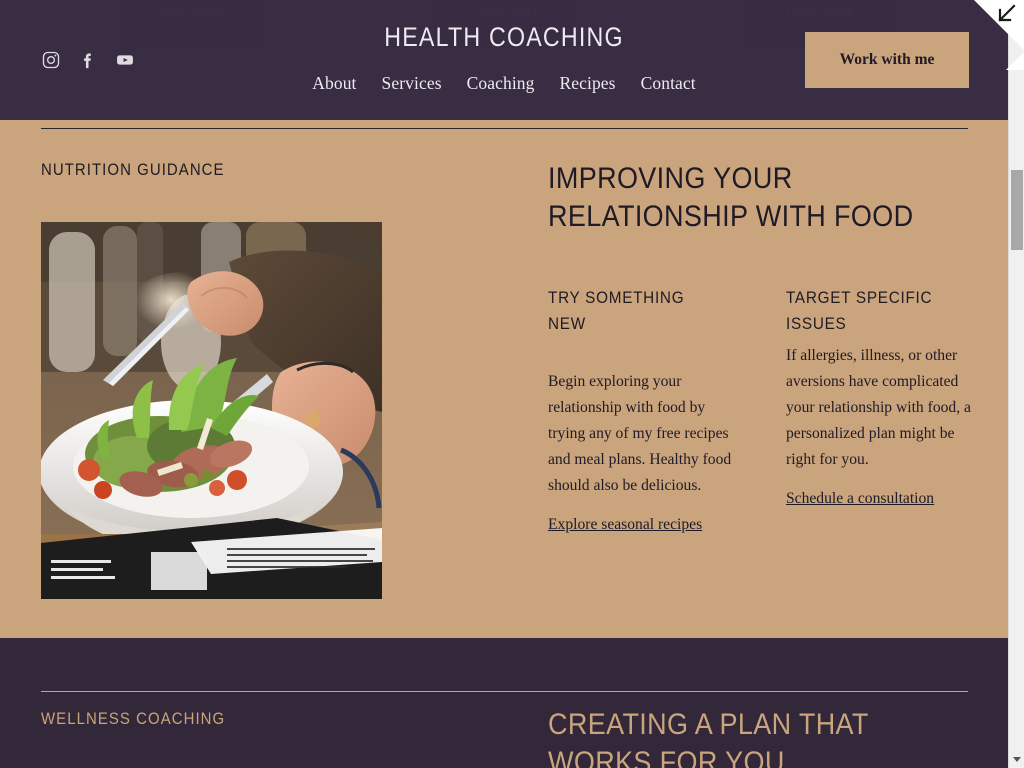  Describe the element at coordinates (887, 60) in the screenshot. I see `work-with-me-button: Work with me` at that location.